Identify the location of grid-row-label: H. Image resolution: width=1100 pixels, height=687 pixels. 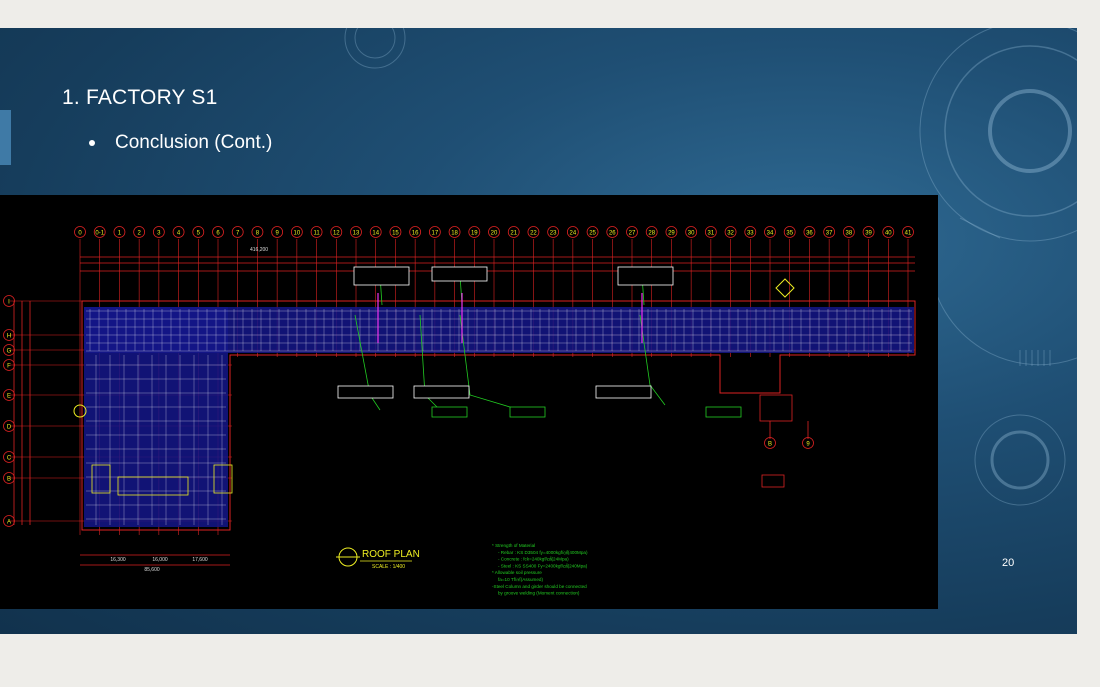
(9, 337).